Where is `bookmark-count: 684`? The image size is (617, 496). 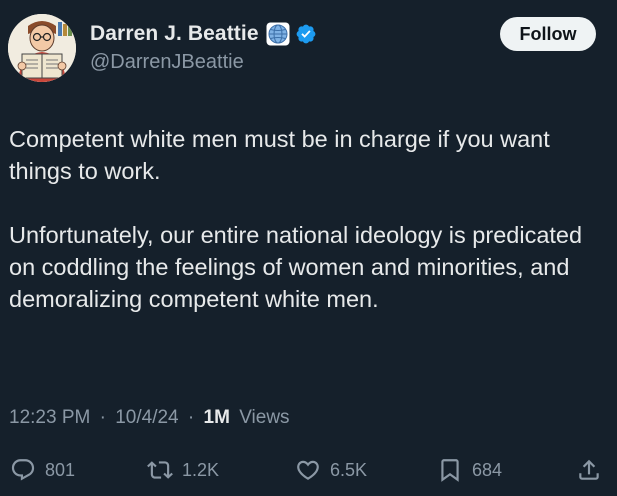
bookmark-count: 684 is located at coordinates (487, 469).